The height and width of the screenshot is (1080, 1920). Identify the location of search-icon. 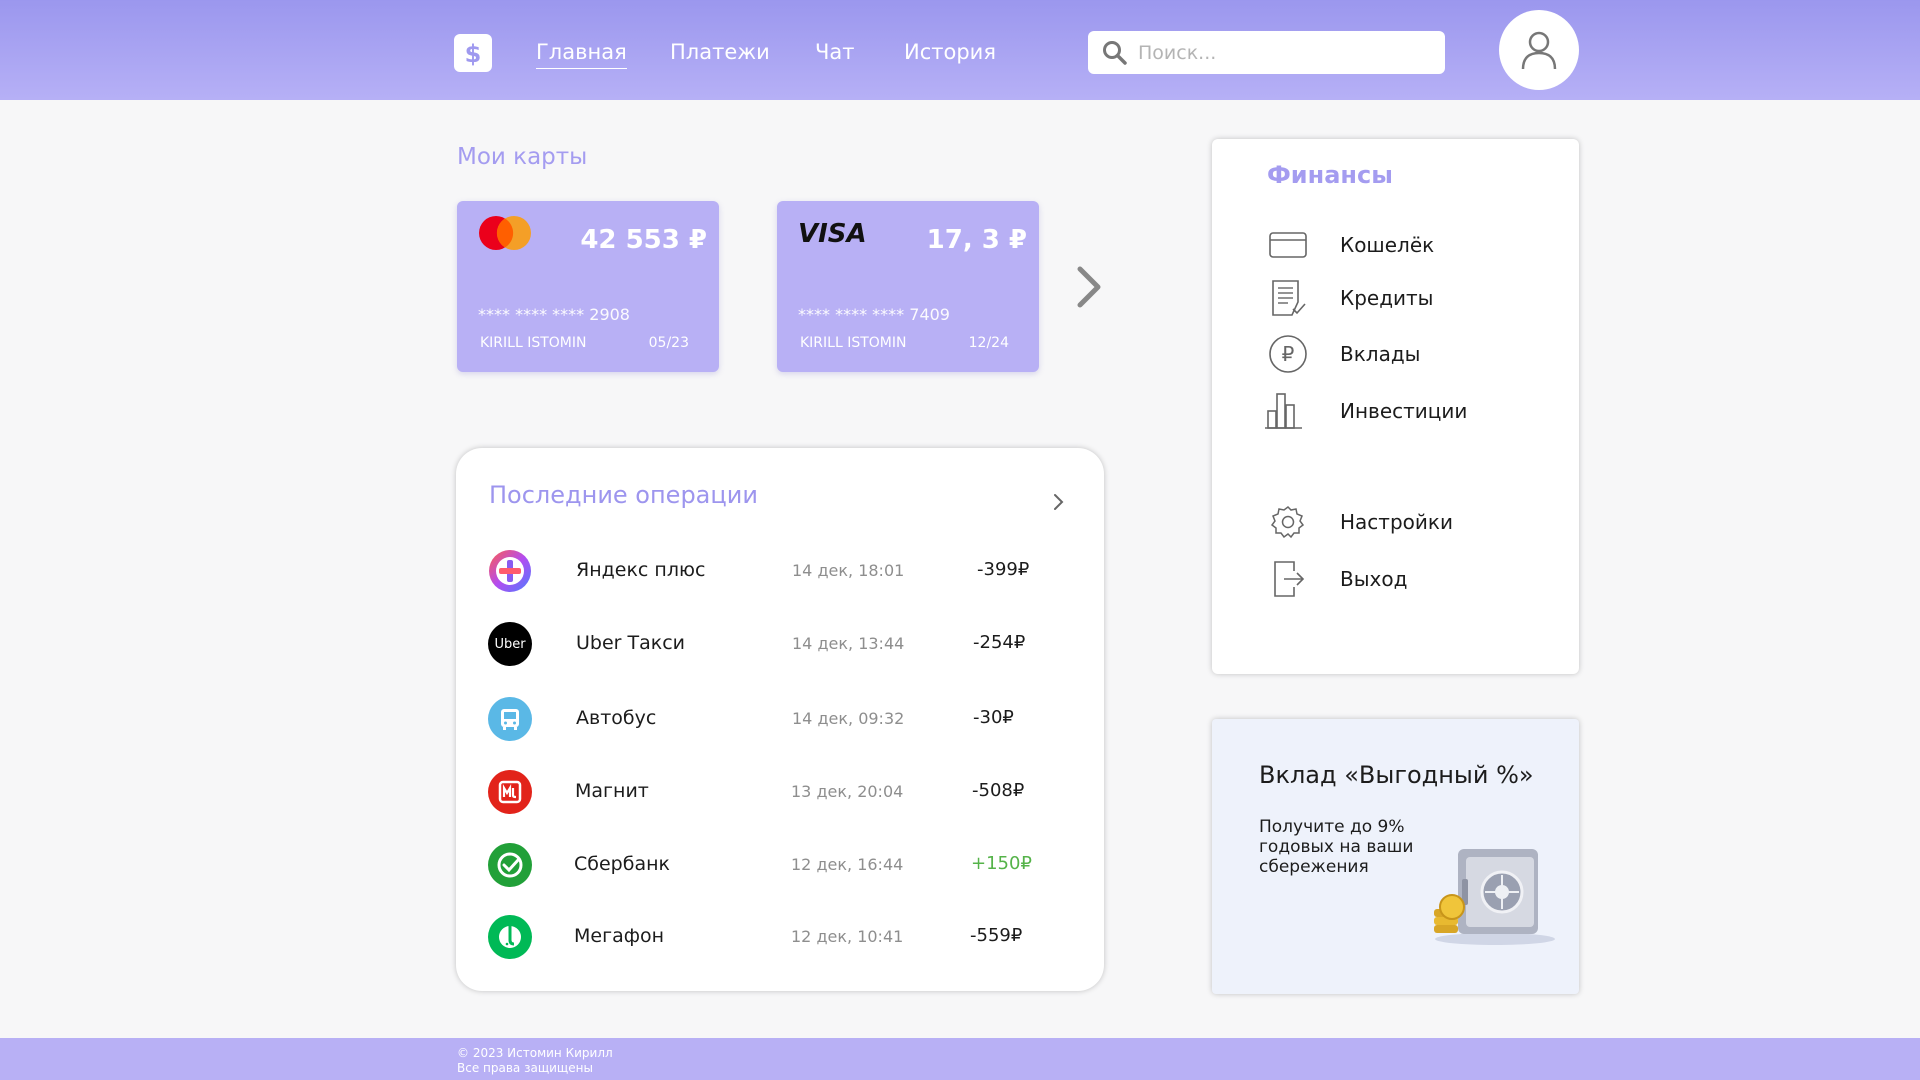
(1115, 52).